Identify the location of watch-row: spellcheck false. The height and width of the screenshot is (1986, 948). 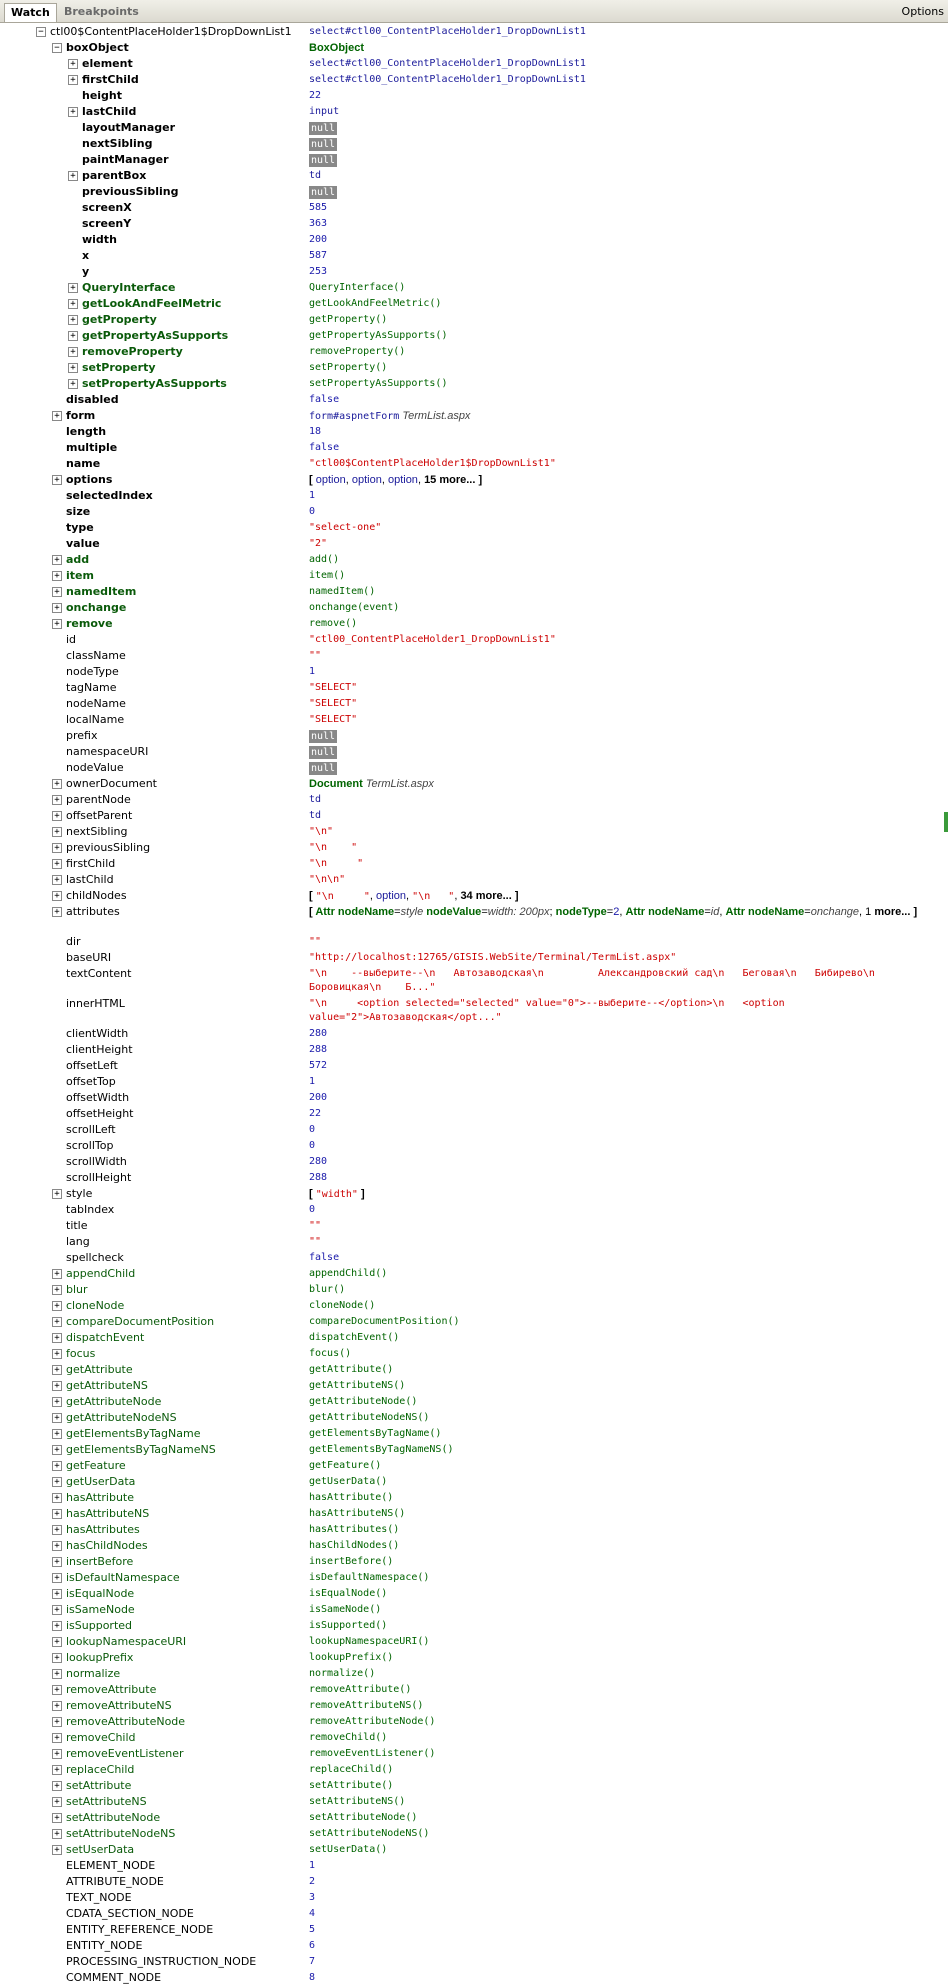
(474, 1258).